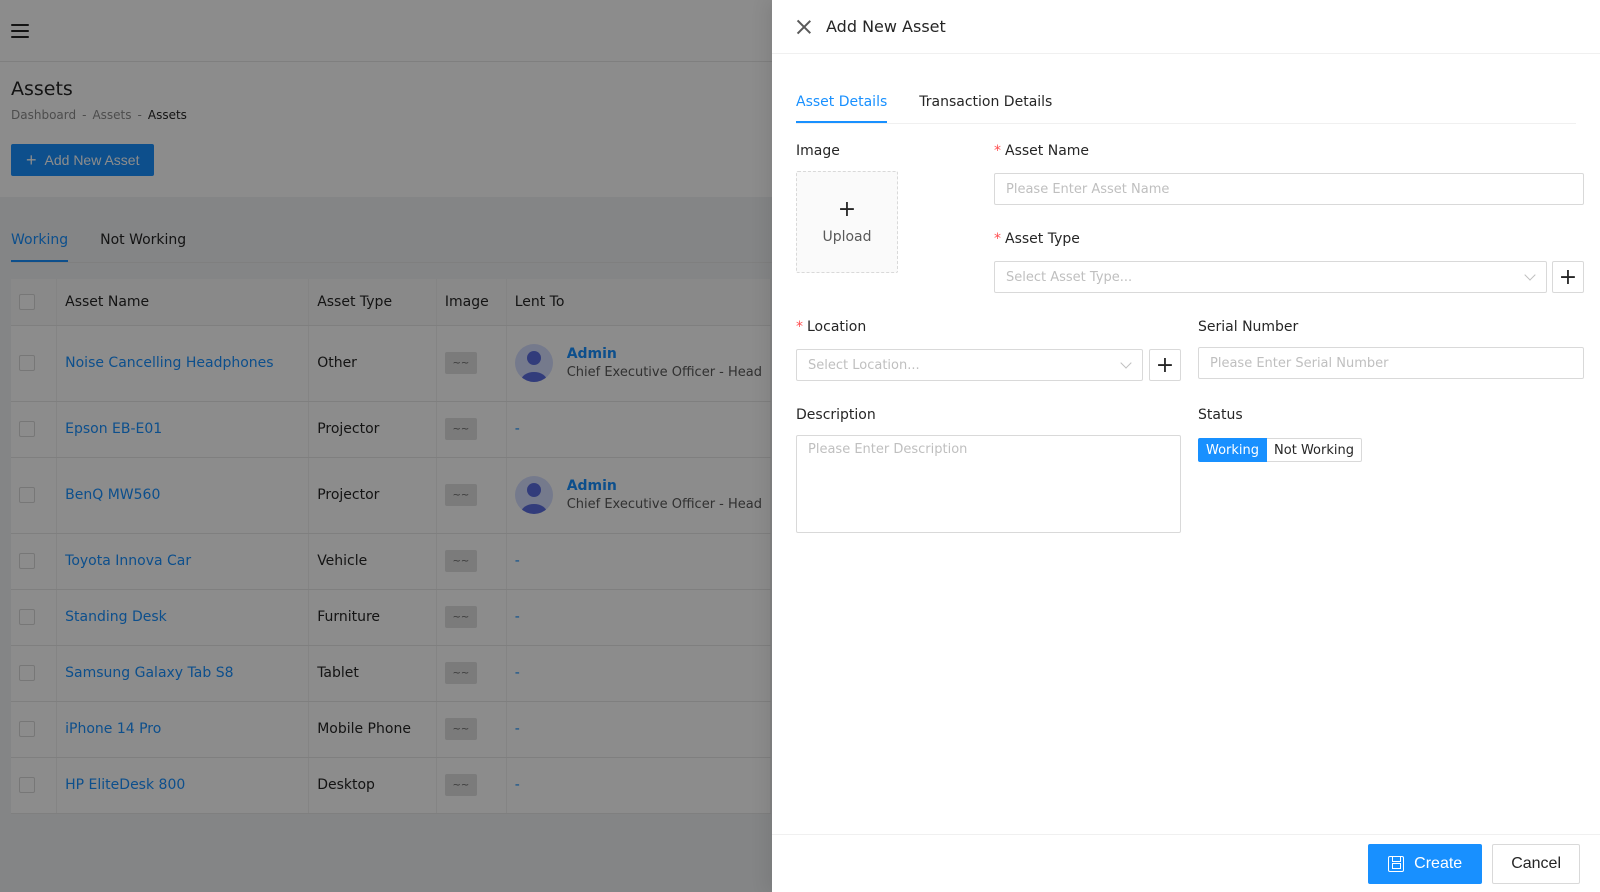  I want to click on tab-asset-details: Asset Details, so click(842, 108).